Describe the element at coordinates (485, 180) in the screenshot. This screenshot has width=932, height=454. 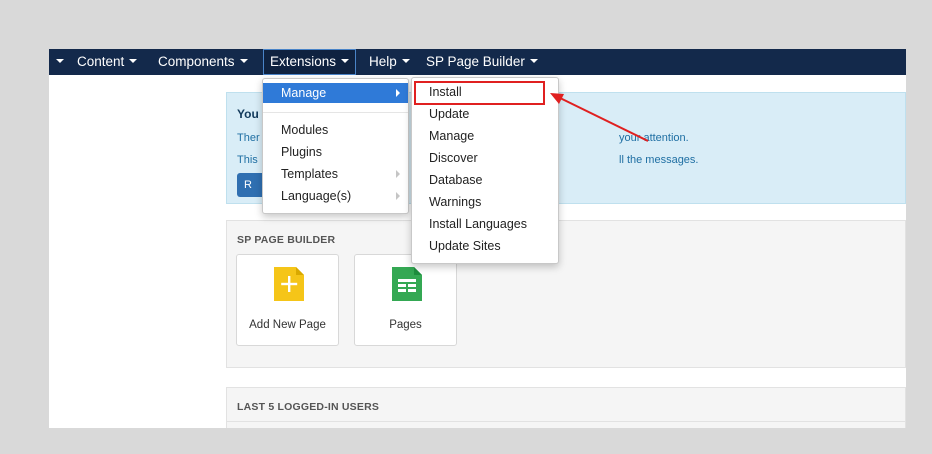
I see `submenu-item-database: Database` at that location.